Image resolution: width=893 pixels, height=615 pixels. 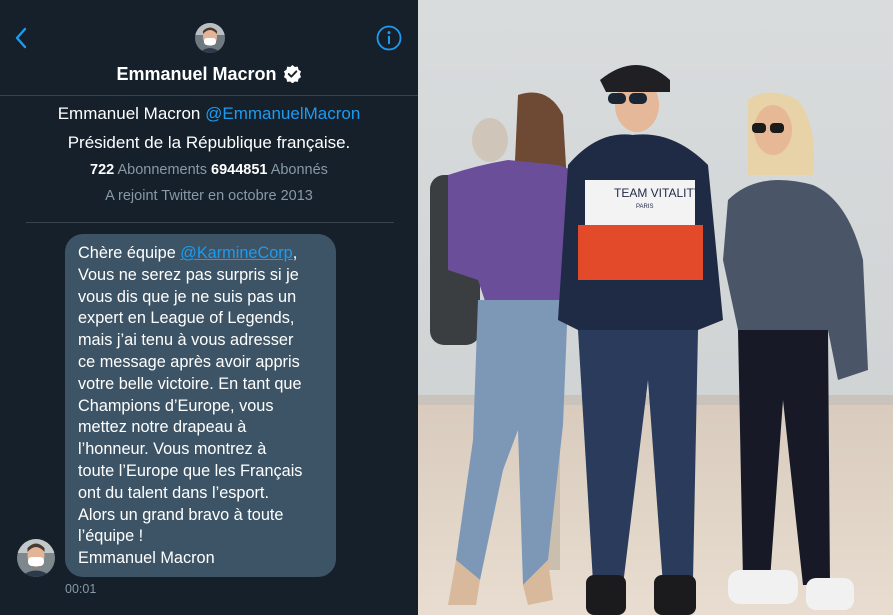 What do you see at coordinates (295, 253) in the screenshot?
I see `message-greeting-end: ,` at bounding box center [295, 253].